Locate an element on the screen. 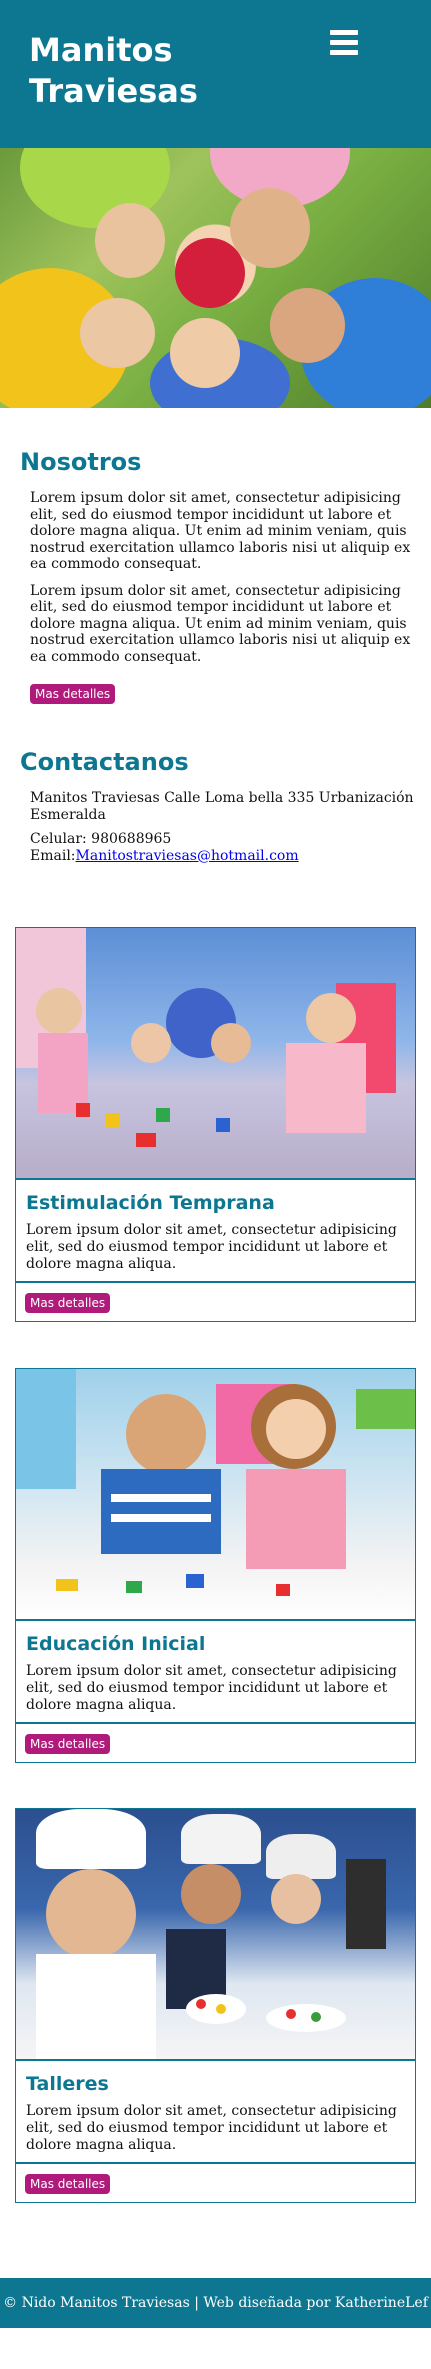 The image size is (431, 2369). card-title: Educación Inicial is located at coordinates (116, 1644).